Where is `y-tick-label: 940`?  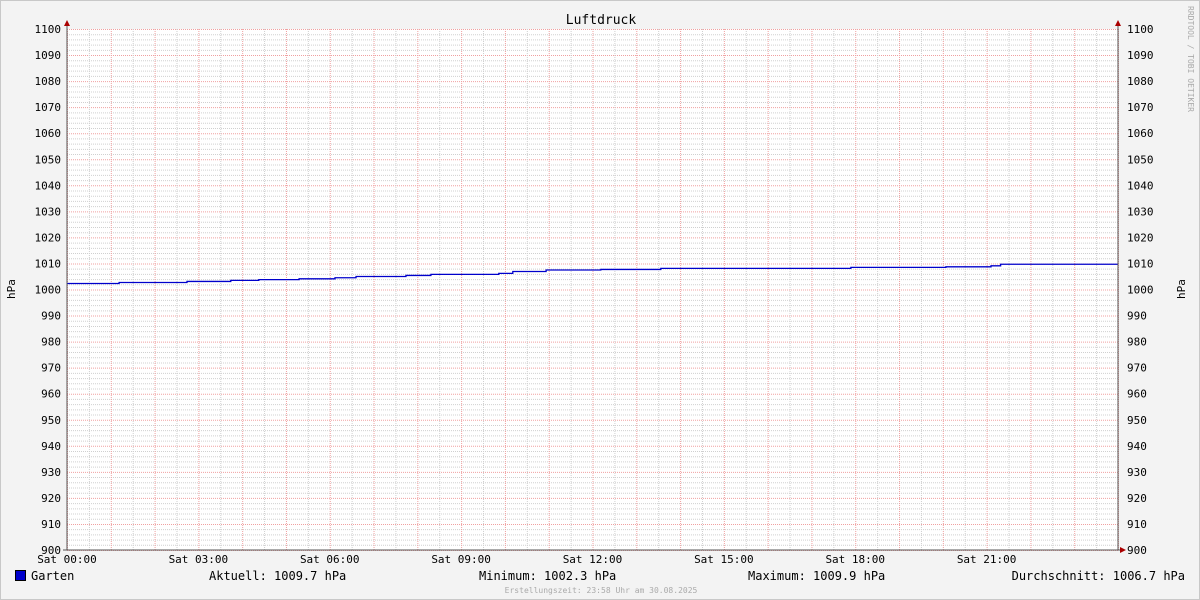 y-tick-label: 940 is located at coordinates (51, 446).